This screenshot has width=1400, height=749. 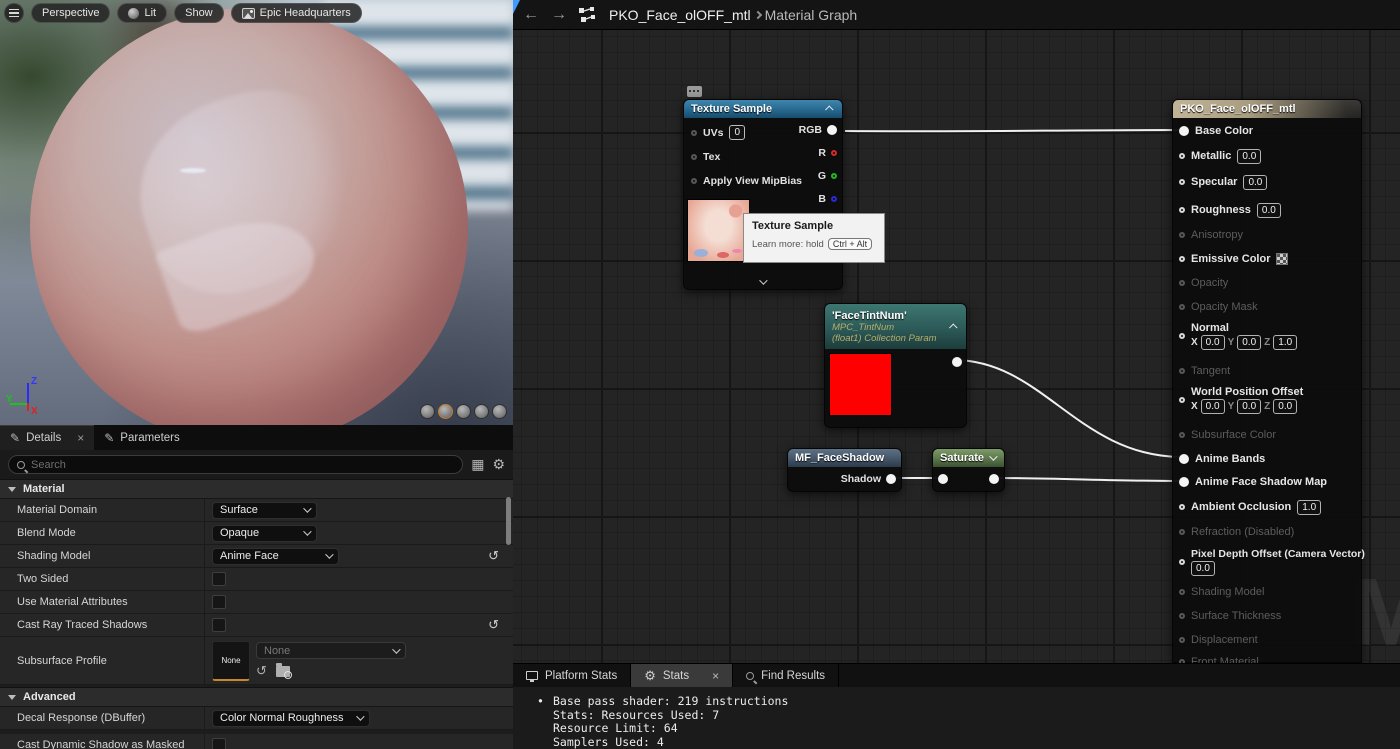 I want to click on preview-scene-button: Epic Headquarters, so click(x=296, y=13).